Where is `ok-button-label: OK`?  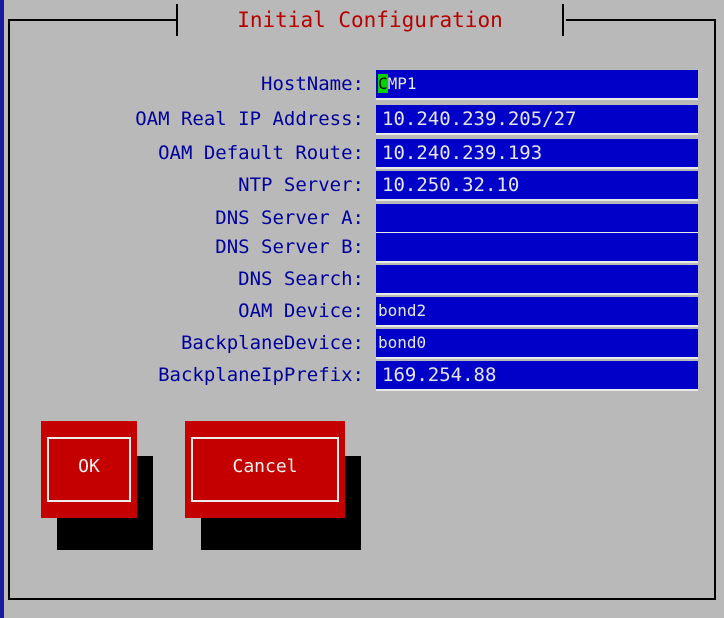 ok-button-label: OK is located at coordinates (89, 466).